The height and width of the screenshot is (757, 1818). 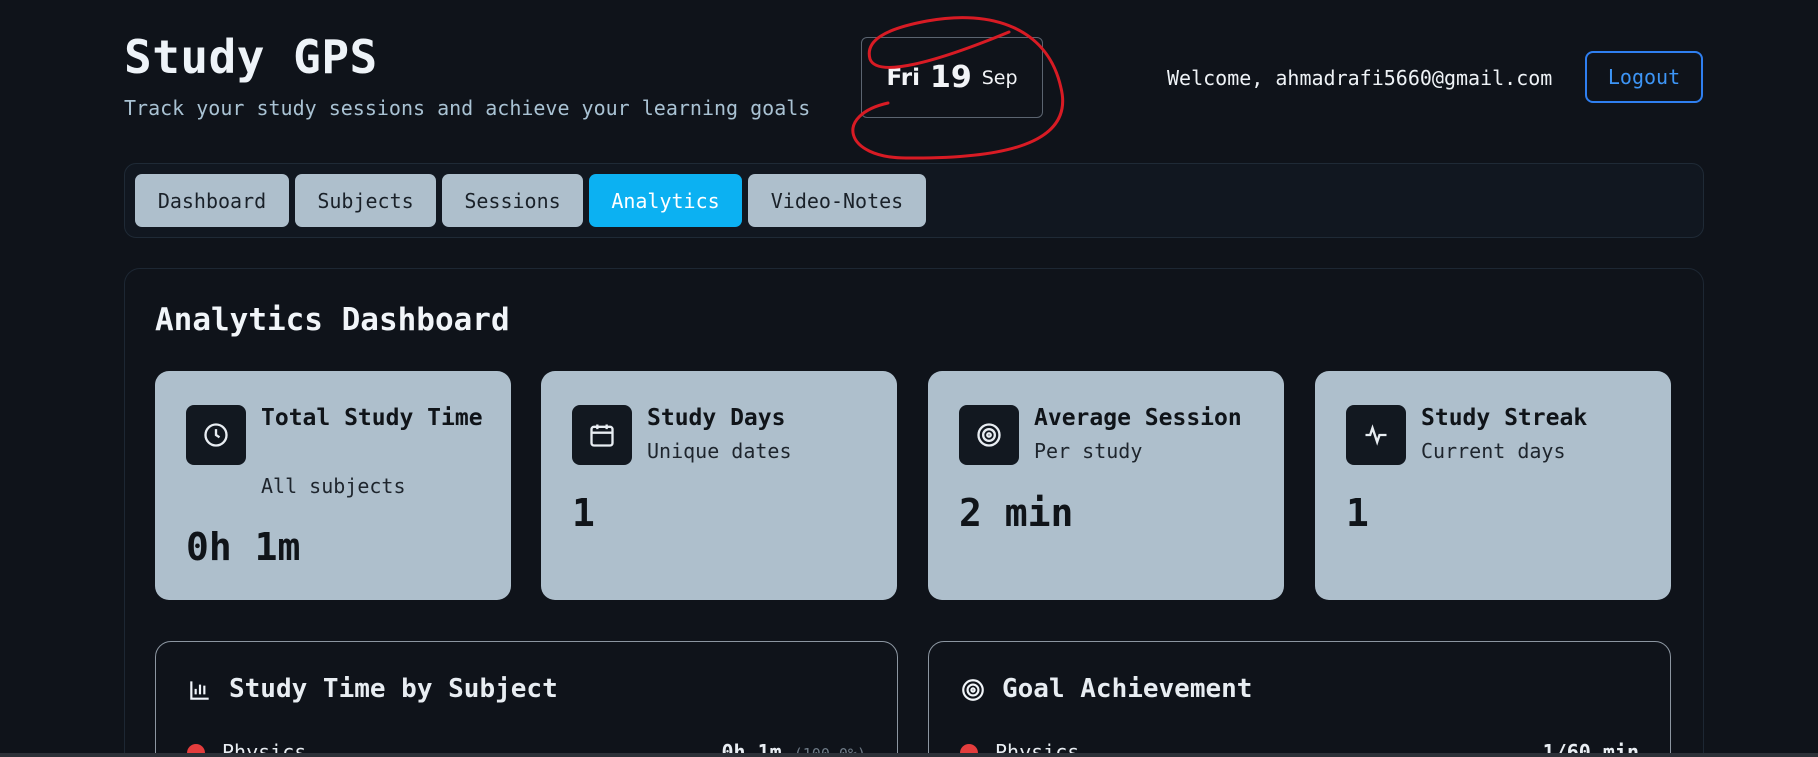 What do you see at coordinates (719, 451) in the screenshot?
I see `stat-description: Unique dates` at bounding box center [719, 451].